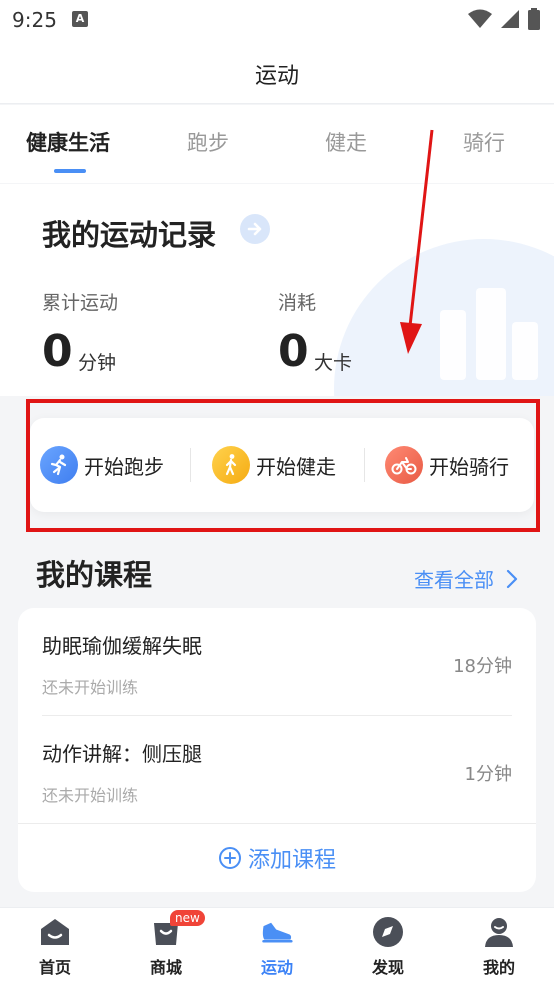 This screenshot has height=984, width=554. I want to click on sport-shoe-icon, so click(277, 932).